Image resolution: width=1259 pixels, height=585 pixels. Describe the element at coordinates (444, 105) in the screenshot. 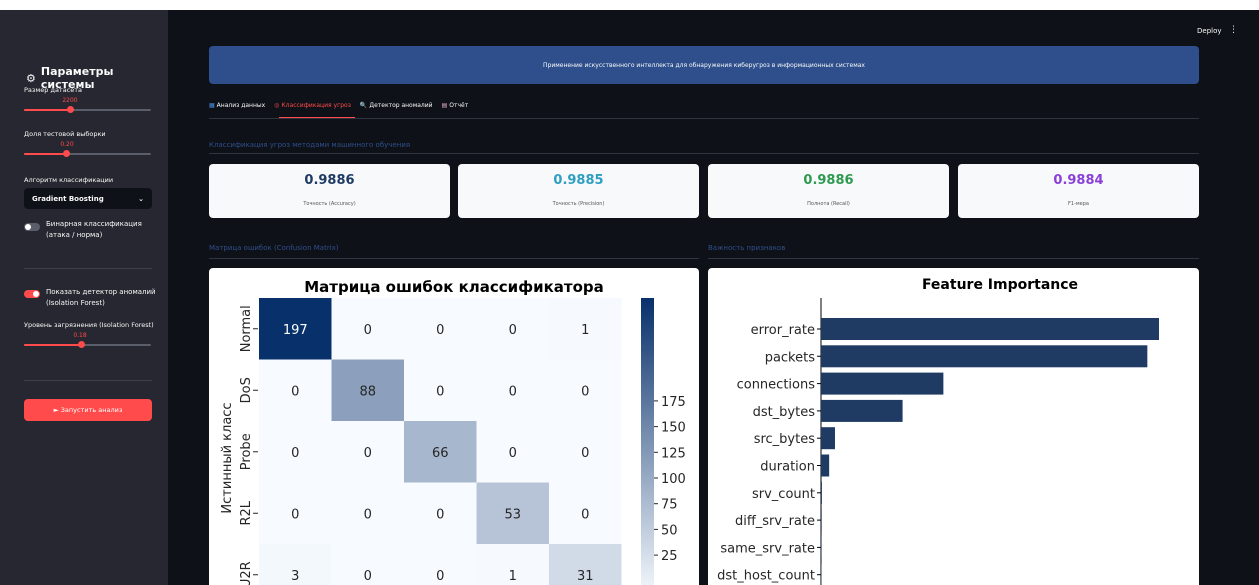

I see `report-icon: ▤` at that location.